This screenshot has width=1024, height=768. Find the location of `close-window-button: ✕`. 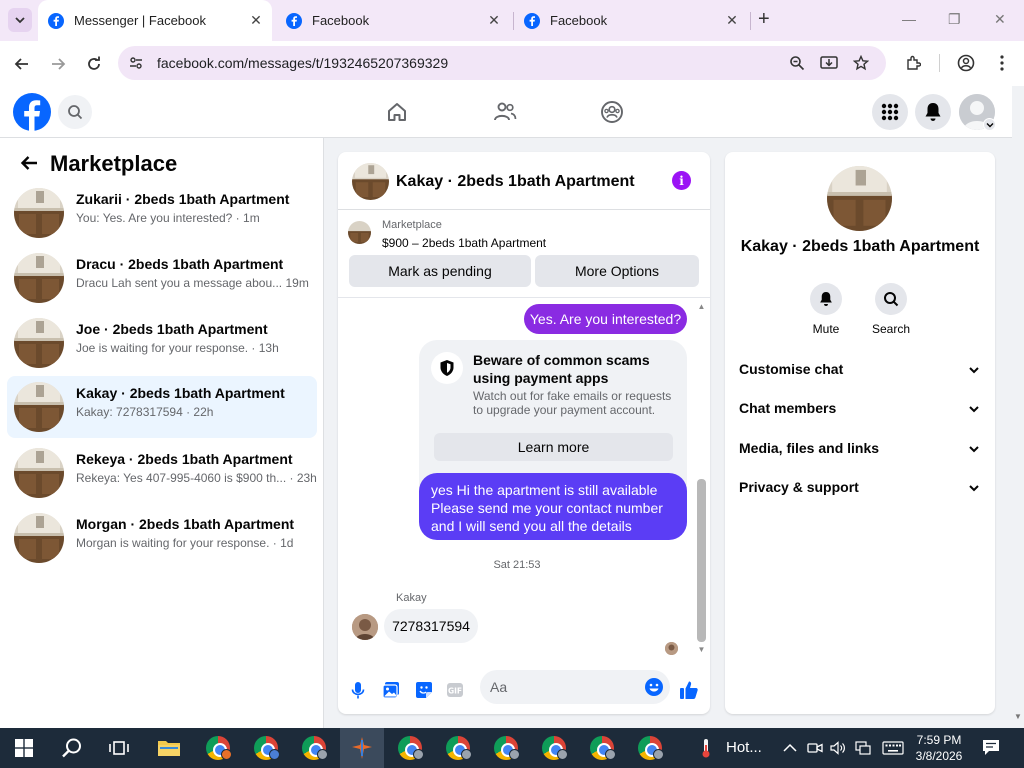

close-window-button: ✕ is located at coordinates (1000, 19).